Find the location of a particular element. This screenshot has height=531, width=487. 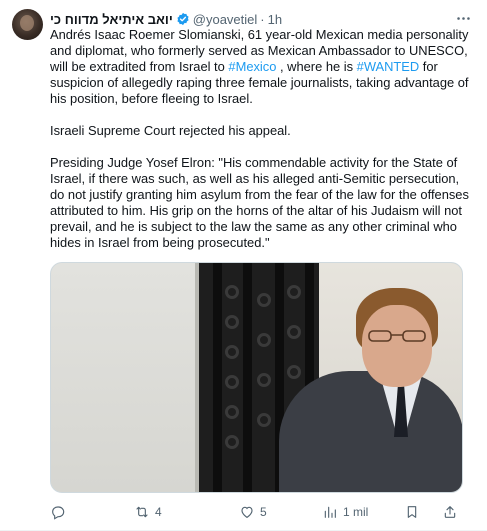

display-name: יואב איתיאל מדווח כי is located at coordinates (111, 19).